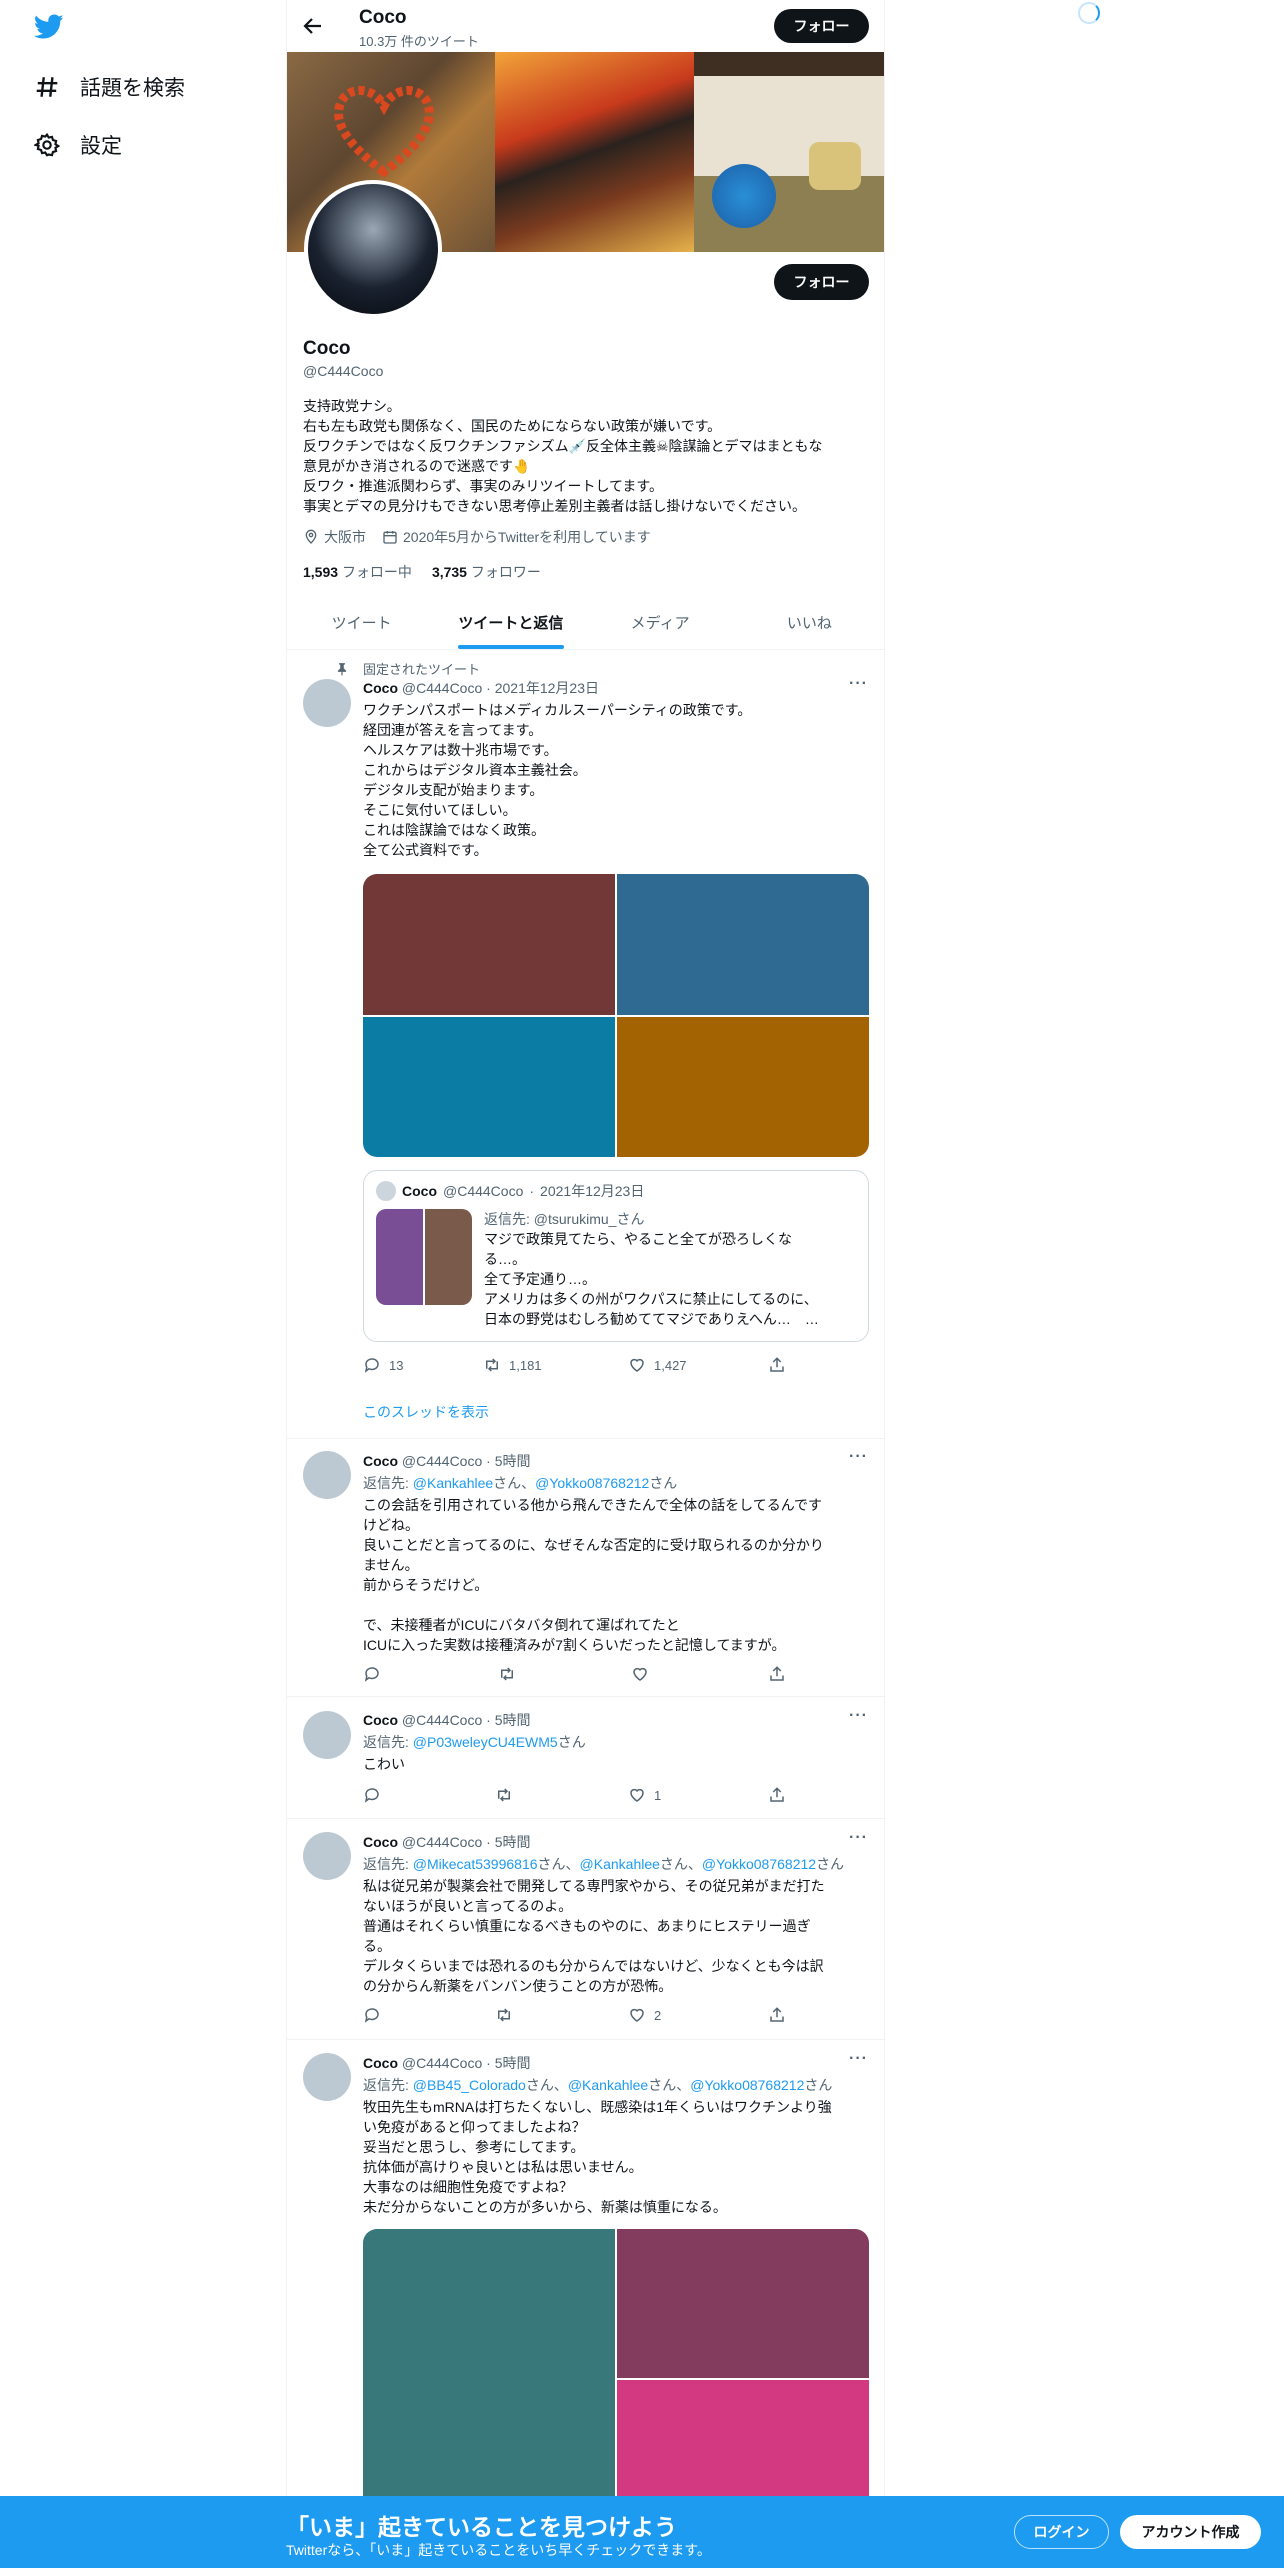 The width and height of the screenshot is (1284, 2568). I want to click on back-arrow-icon, so click(313, 26).